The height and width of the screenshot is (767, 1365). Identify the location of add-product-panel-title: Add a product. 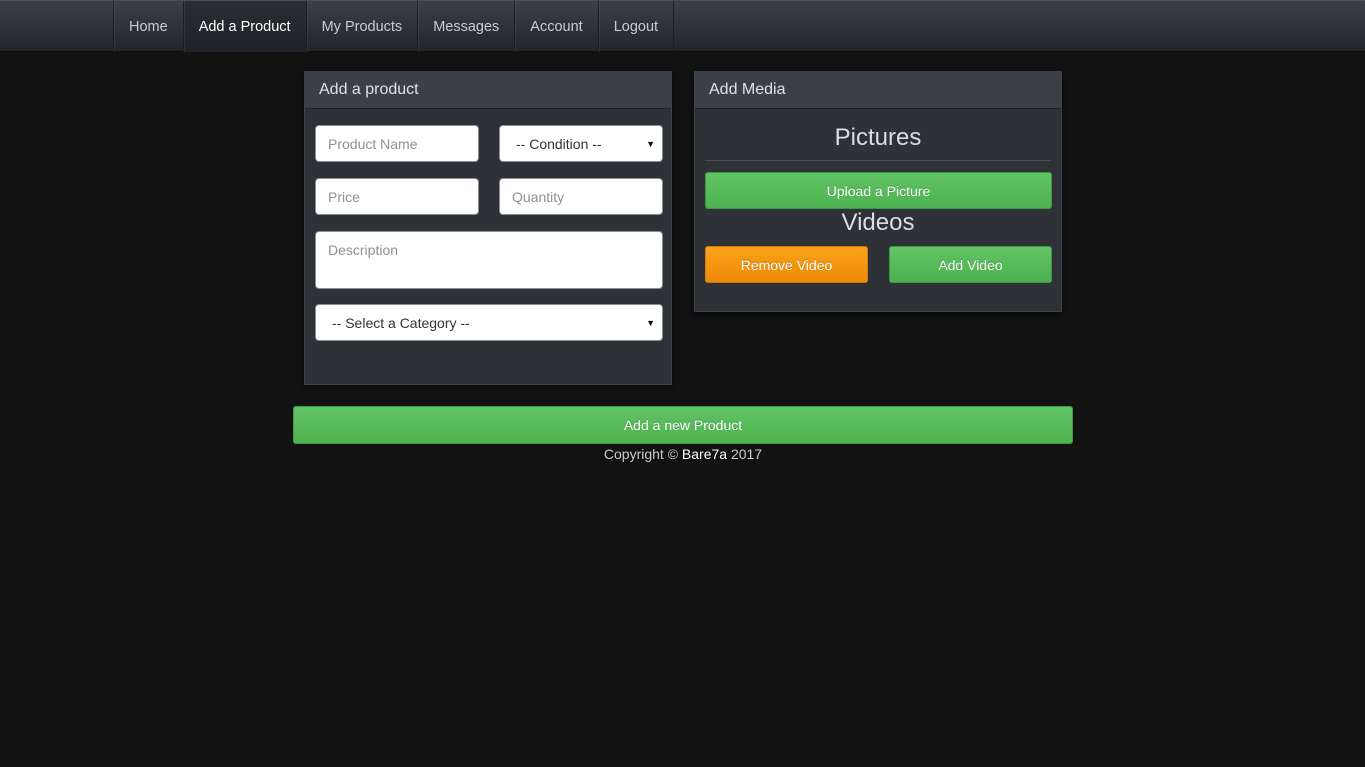
(488, 90).